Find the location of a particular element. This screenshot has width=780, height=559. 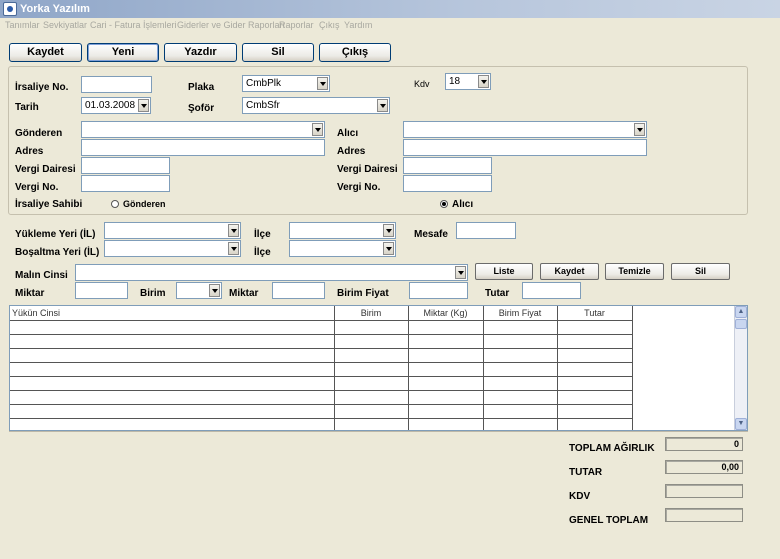

item-delete-button: Sil is located at coordinates (700, 271).